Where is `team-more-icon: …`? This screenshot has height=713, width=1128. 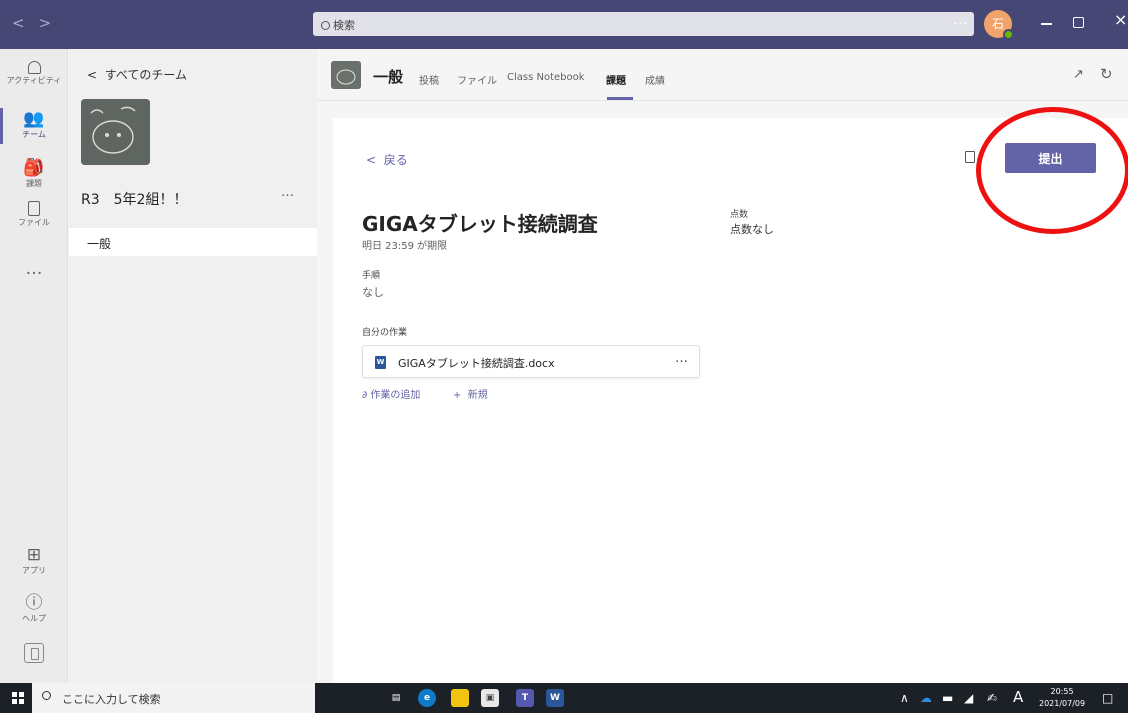 team-more-icon: … is located at coordinates (287, 192).